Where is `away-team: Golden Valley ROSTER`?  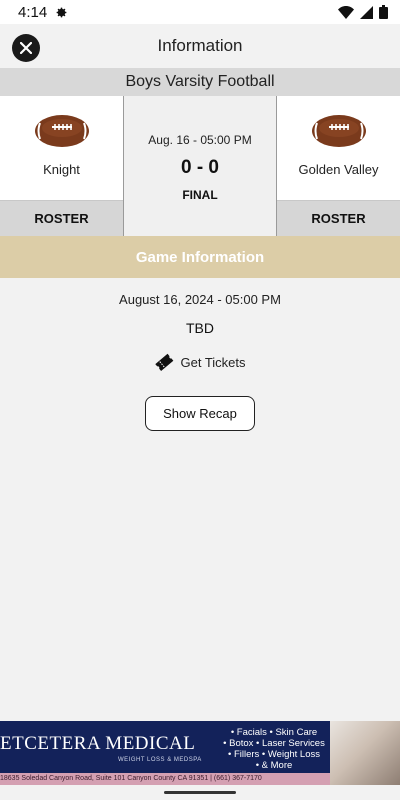
away-team: Golden Valley ROSTER is located at coordinates (338, 166).